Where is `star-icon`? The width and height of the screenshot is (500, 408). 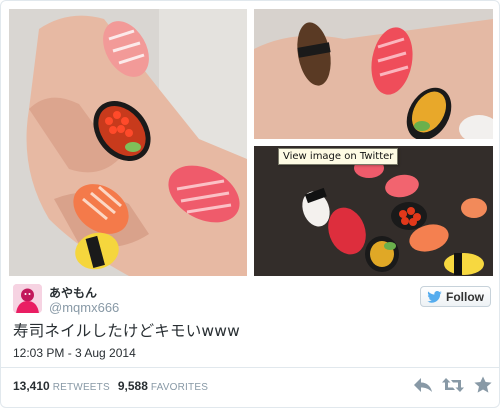
star-icon is located at coordinates (483, 384).